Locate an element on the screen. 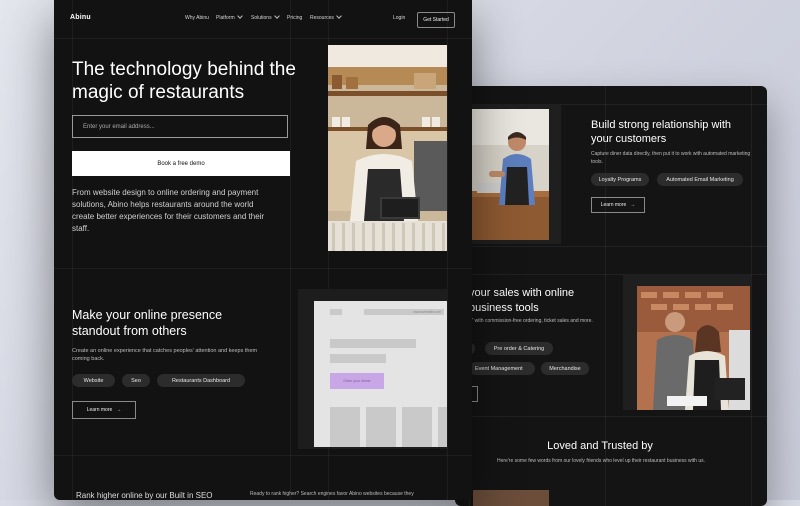 This screenshot has height=506, width=800. tag-loyalty-programs: Loyalty Programs is located at coordinates (620, 179).